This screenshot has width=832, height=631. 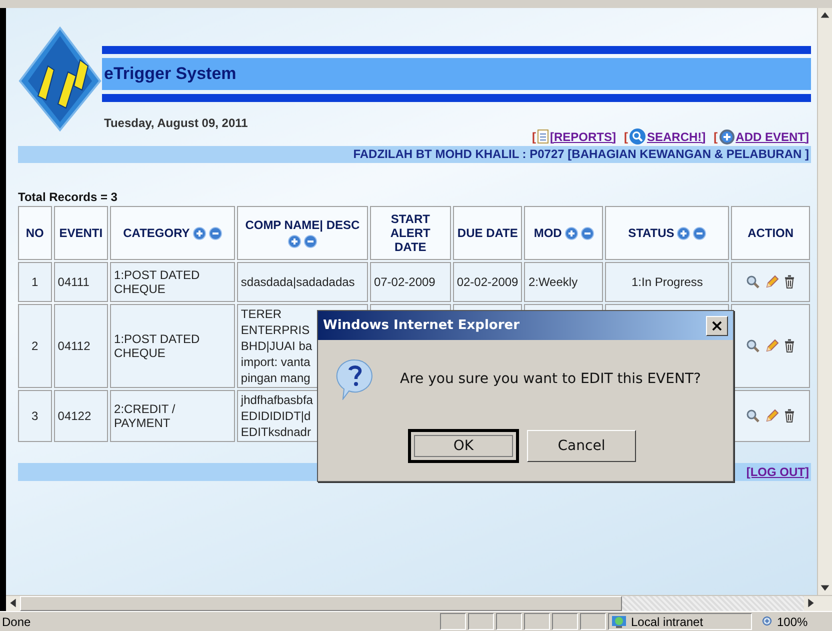 What do you see at coordinates (583, 137) in the screenshot?
I see `reports-link: [REPORTS]` at bounding box center [583, 137].